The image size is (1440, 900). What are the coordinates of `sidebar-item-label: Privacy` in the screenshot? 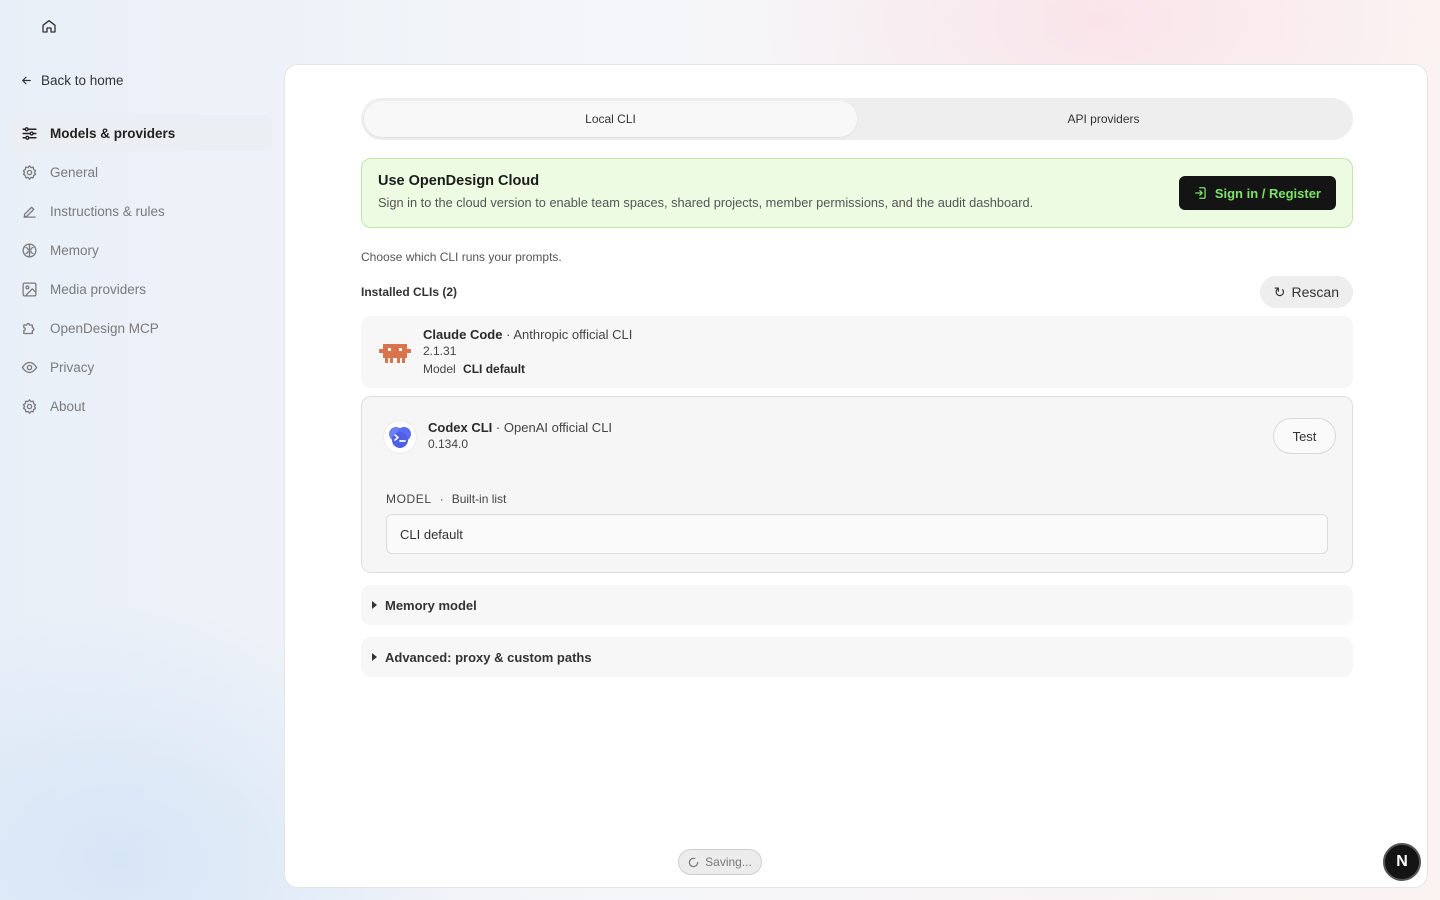 It's located at (72, 367).